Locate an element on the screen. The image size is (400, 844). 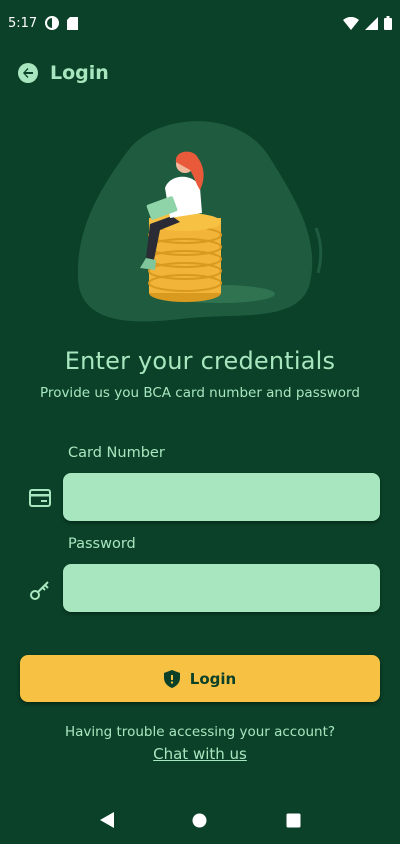
card-number-input is located at coordinates (221, 497).